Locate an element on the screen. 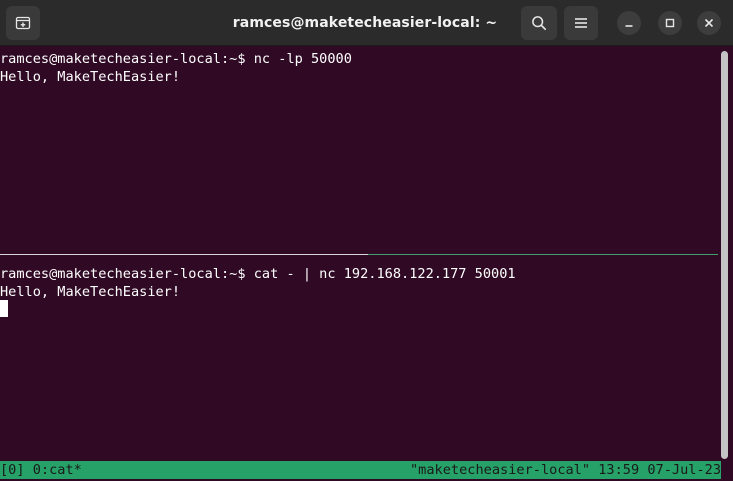  hamburger-menu-icon is located at coordinates (581, 23).